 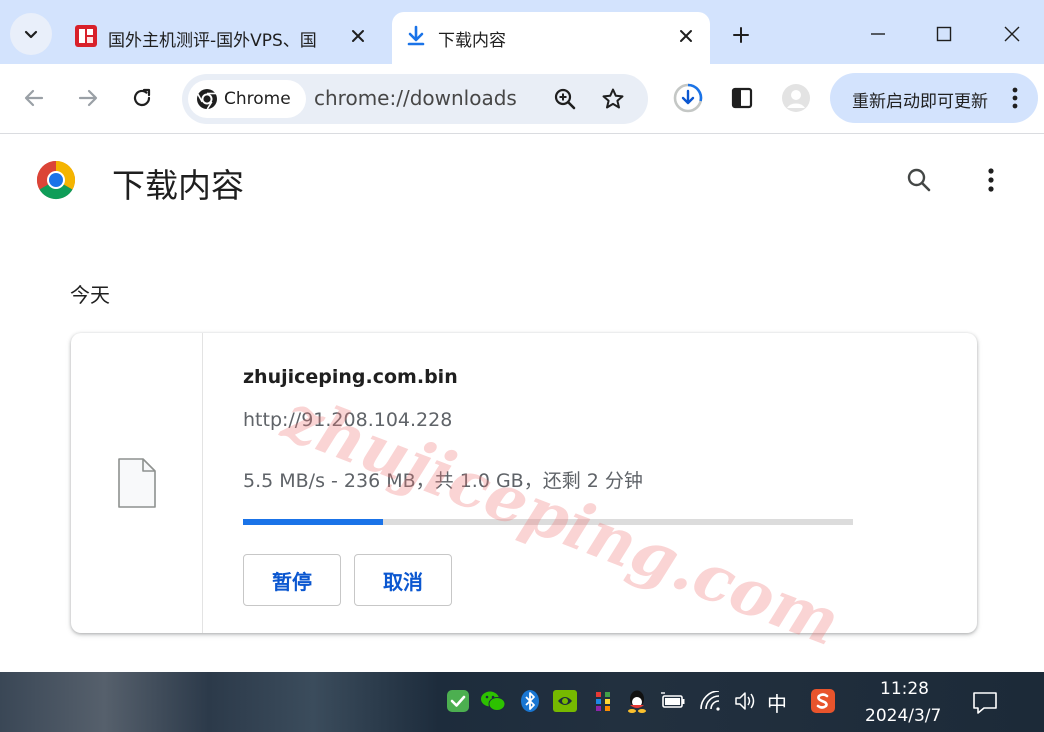 What do you see at coordinates (90, 295) in the screenshot?
I see `date-section-label: 今天` at bounding box center [90, 295].